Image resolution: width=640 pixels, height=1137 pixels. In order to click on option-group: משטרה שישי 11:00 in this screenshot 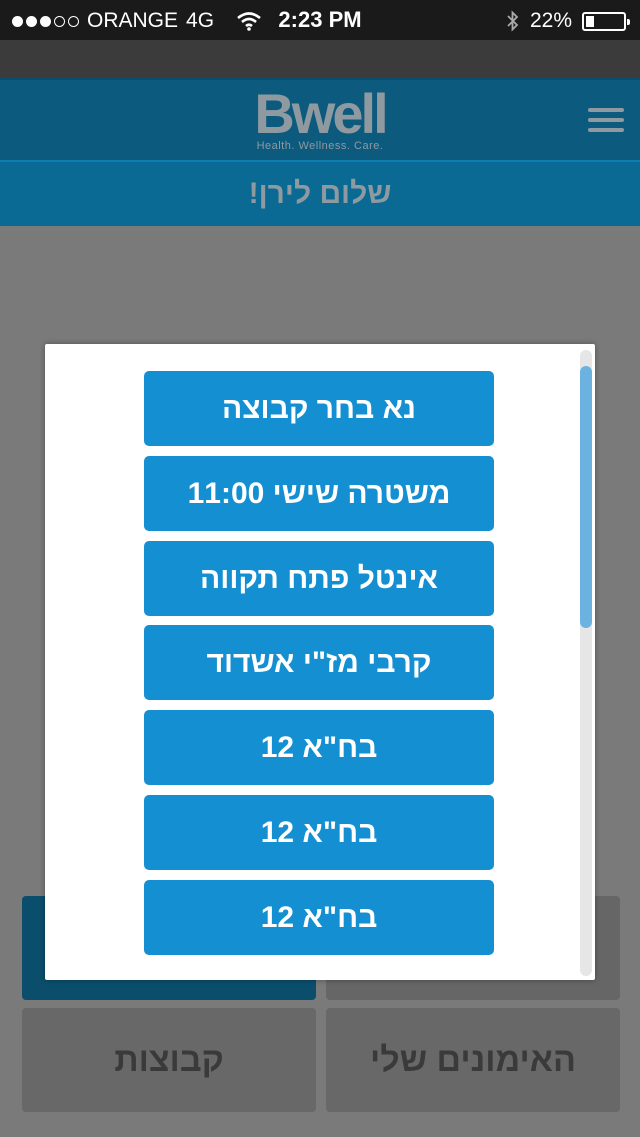, I will do `click(319, 493)`.